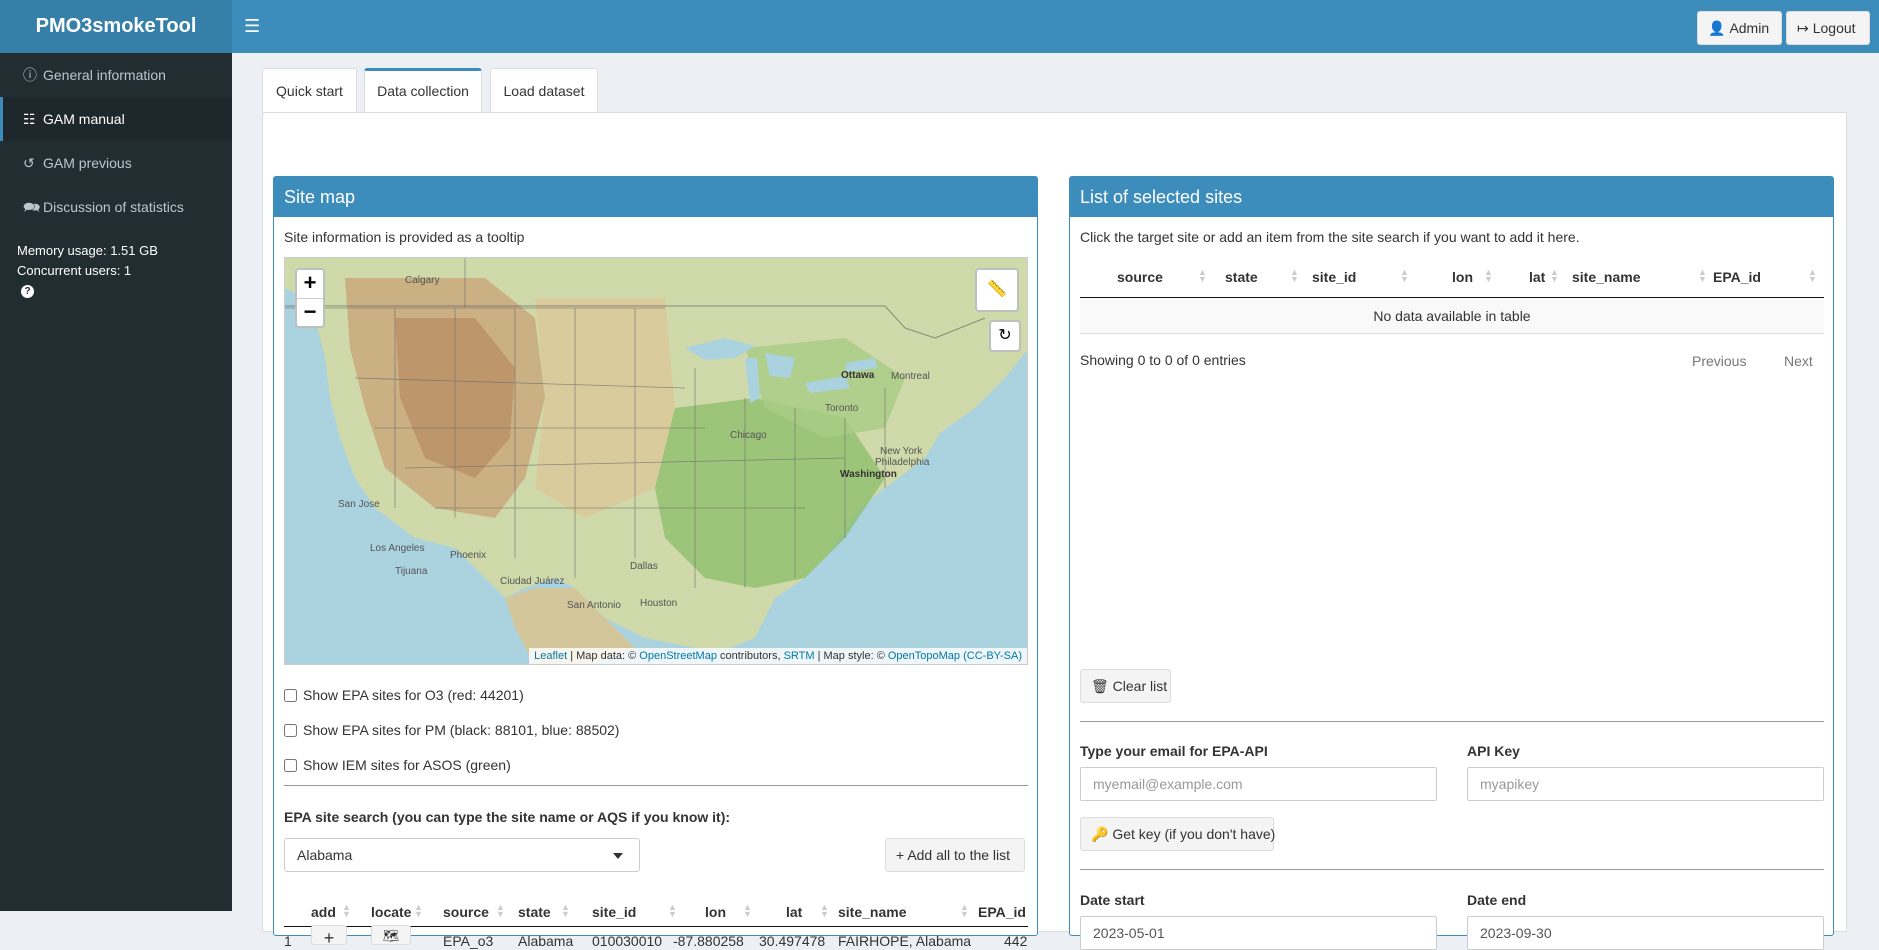 Image resolution: width=1879 pixels, height=950 pixels. What do you see at coordinates (27, 291) in the screenshot?
I see `question-circle-icon: ?` at bounding box center [27, 291].